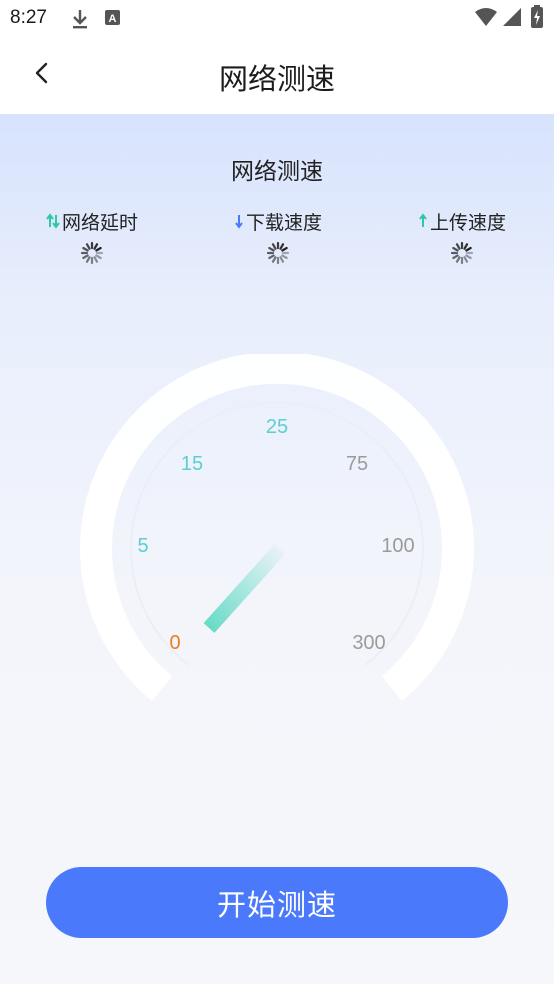  Describe the element at coordinates (357, 464) in the screenshot. I see `tick-label-75: 75` at that location.